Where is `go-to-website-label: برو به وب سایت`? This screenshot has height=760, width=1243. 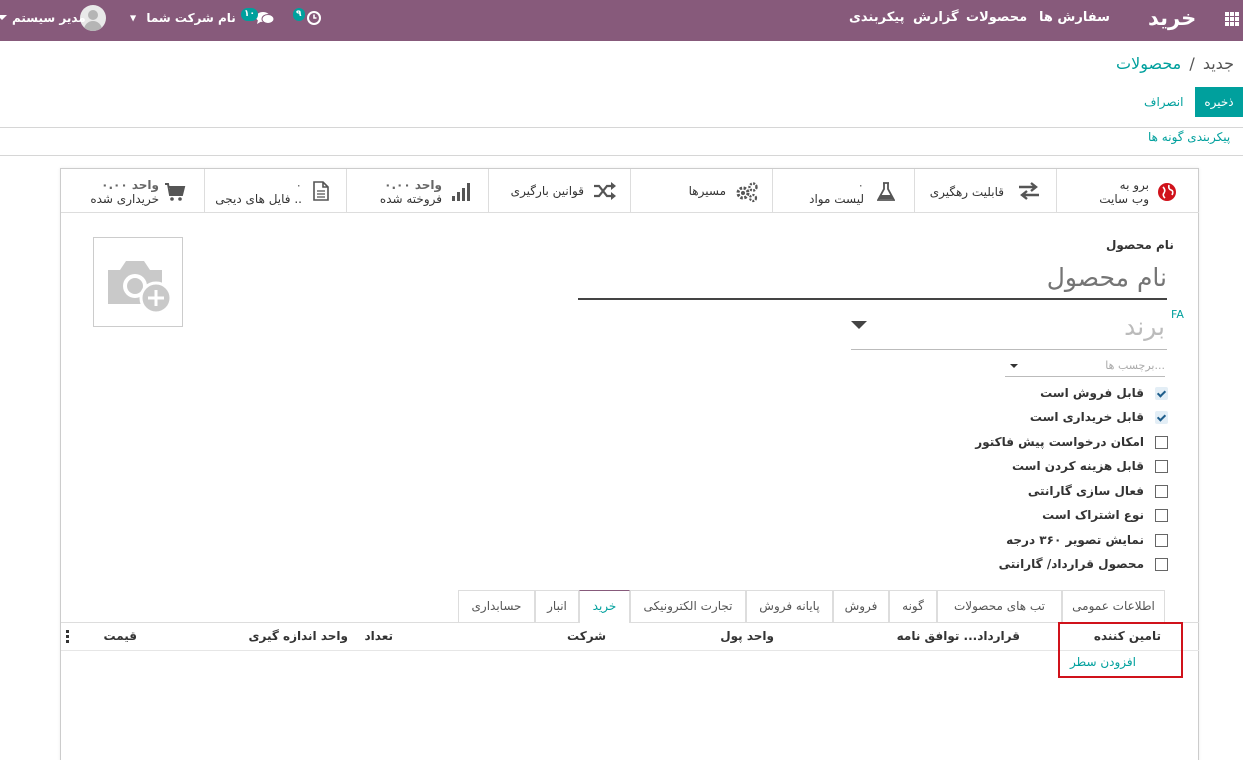
go-to-website-label: برو به وب سایت is located at coordinates (1124, 192).